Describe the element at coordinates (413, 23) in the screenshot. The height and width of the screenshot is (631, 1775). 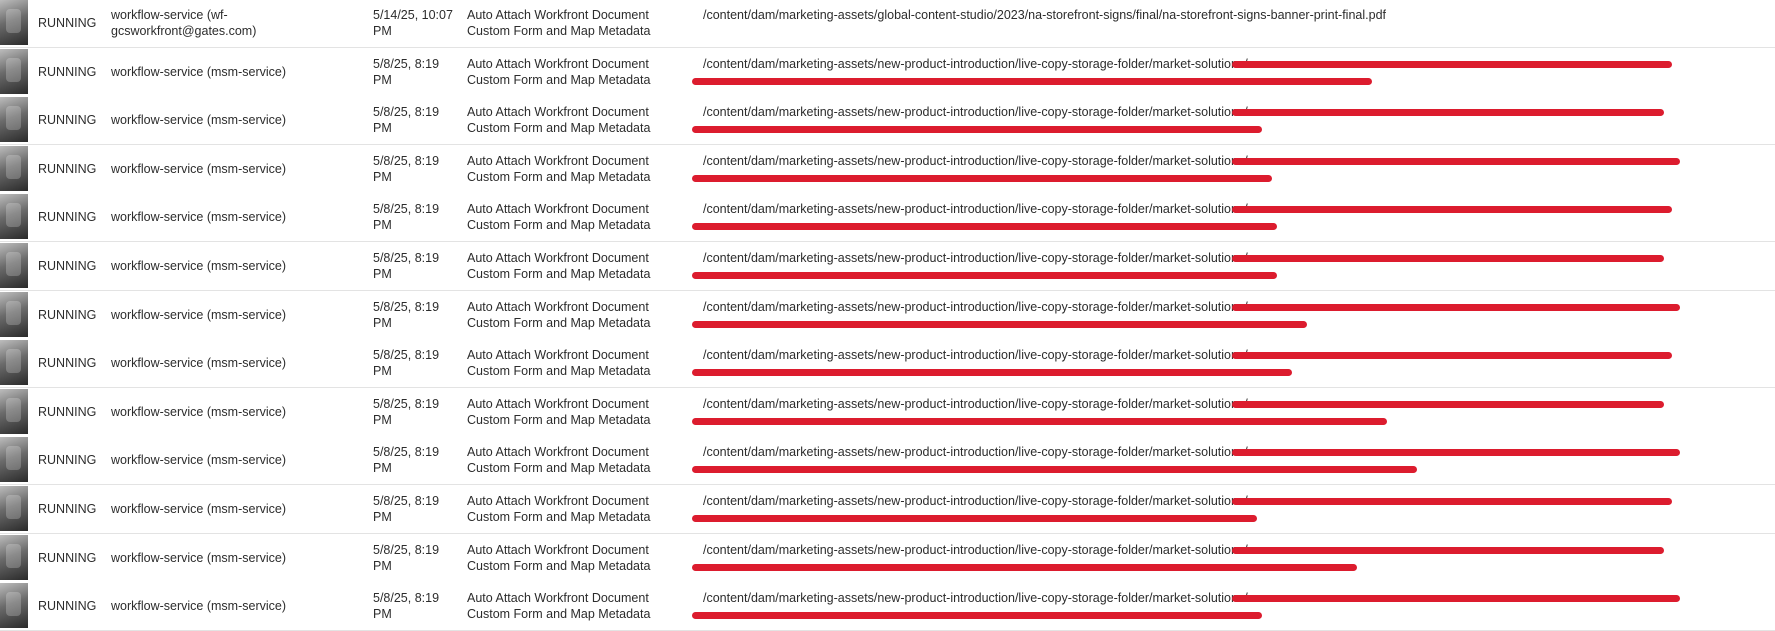
I see `started-cell: 5/14/25, 10:07 PM` at that location.